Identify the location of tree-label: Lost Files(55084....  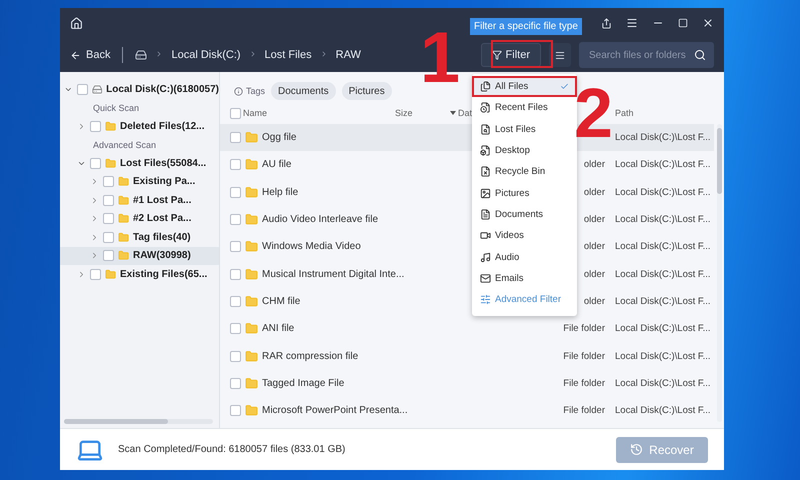
(163, 163).